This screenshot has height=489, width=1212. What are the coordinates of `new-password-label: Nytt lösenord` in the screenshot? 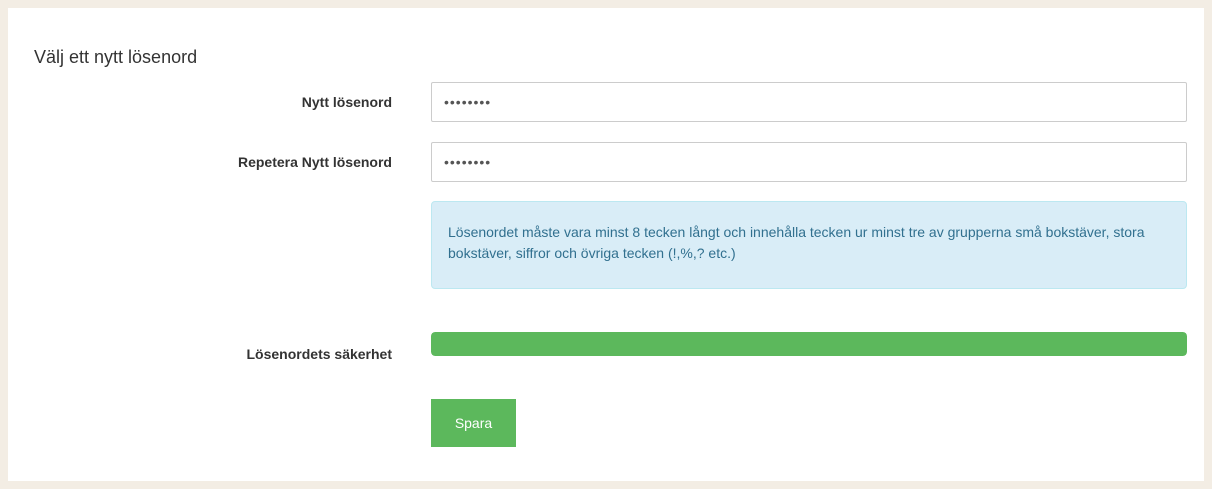 It's located at (346, 102).